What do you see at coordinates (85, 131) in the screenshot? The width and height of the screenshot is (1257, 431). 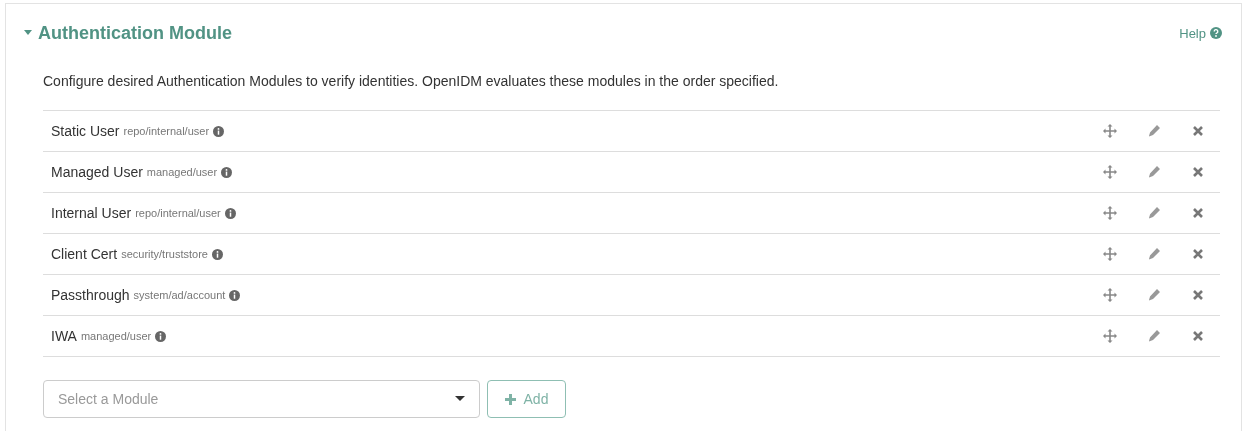 I see `module-name: Static User` at bounding box center [85, 131].